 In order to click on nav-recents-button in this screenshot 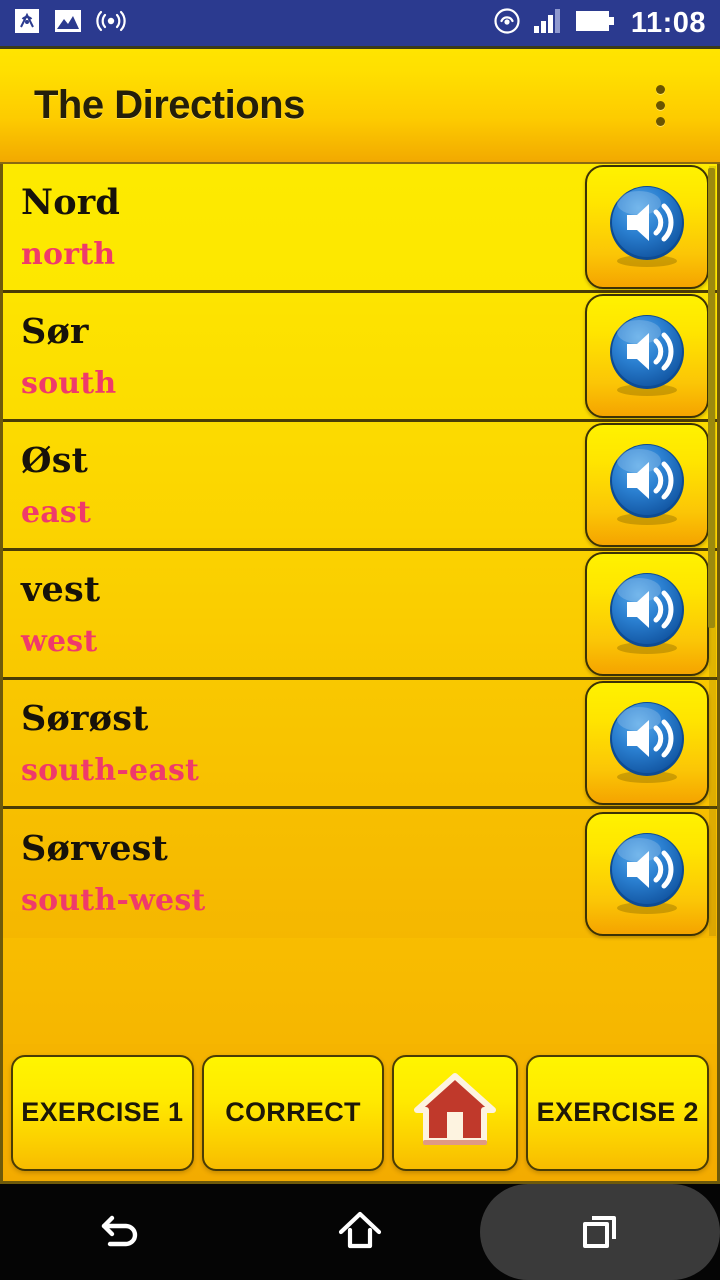, I will do `click(600, 1232)`.